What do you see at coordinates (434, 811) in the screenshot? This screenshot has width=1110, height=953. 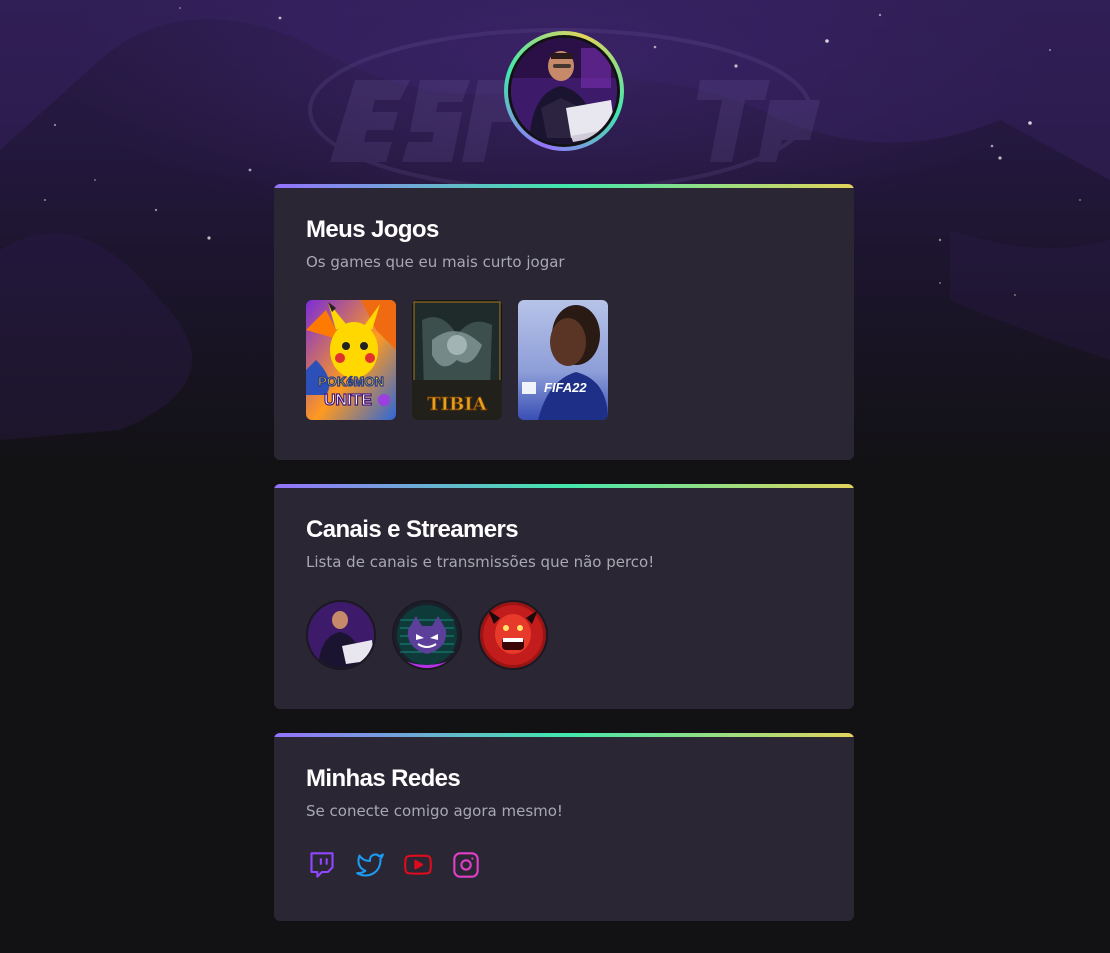 I see `social-subtitle: Se conecte comigo agora mesmo!` at bounding box center [434, 811].